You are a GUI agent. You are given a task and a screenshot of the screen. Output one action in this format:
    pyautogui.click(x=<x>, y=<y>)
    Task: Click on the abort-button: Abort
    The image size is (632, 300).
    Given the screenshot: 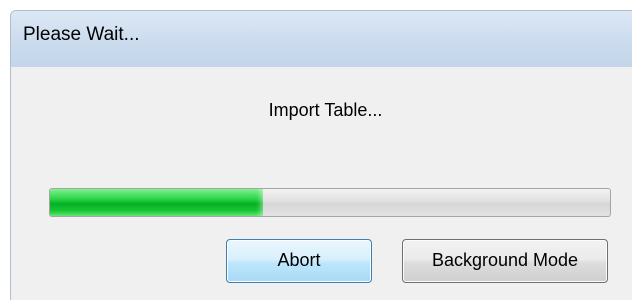 What is the action you would take?
    pyautogui.click(x=299, y=261)
    